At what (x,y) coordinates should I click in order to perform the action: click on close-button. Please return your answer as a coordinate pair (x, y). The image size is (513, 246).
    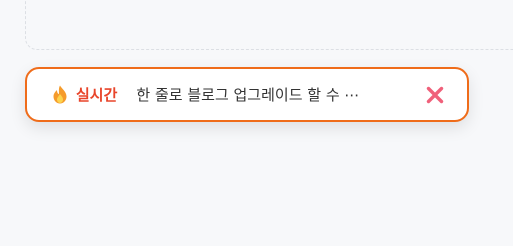
    Looking at the image, I should click on (435, 95).